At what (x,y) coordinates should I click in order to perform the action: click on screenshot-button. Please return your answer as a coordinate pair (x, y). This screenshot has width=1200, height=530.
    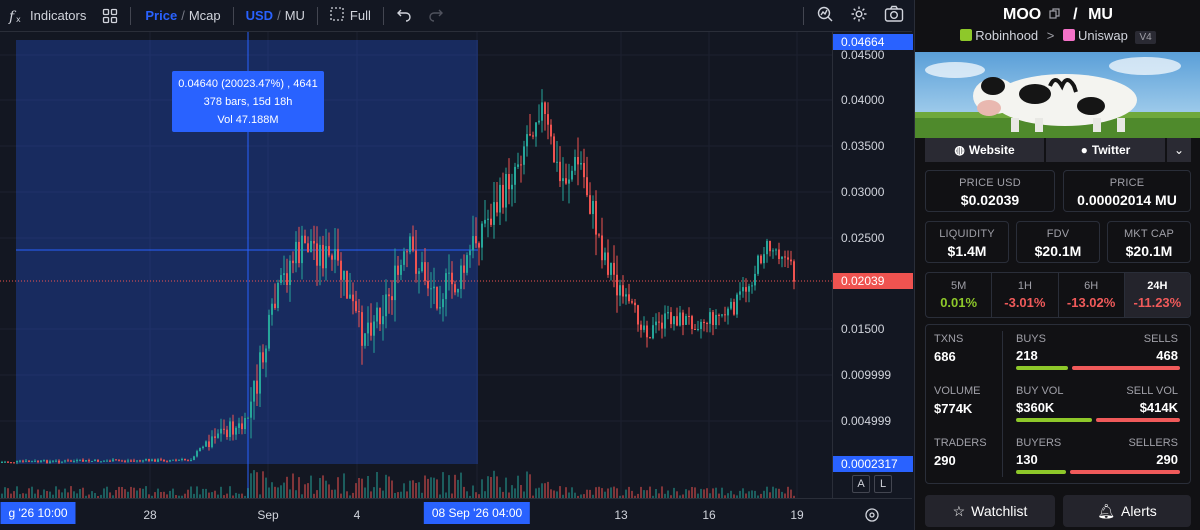
    Looking at the image, I should click on (894, 16).